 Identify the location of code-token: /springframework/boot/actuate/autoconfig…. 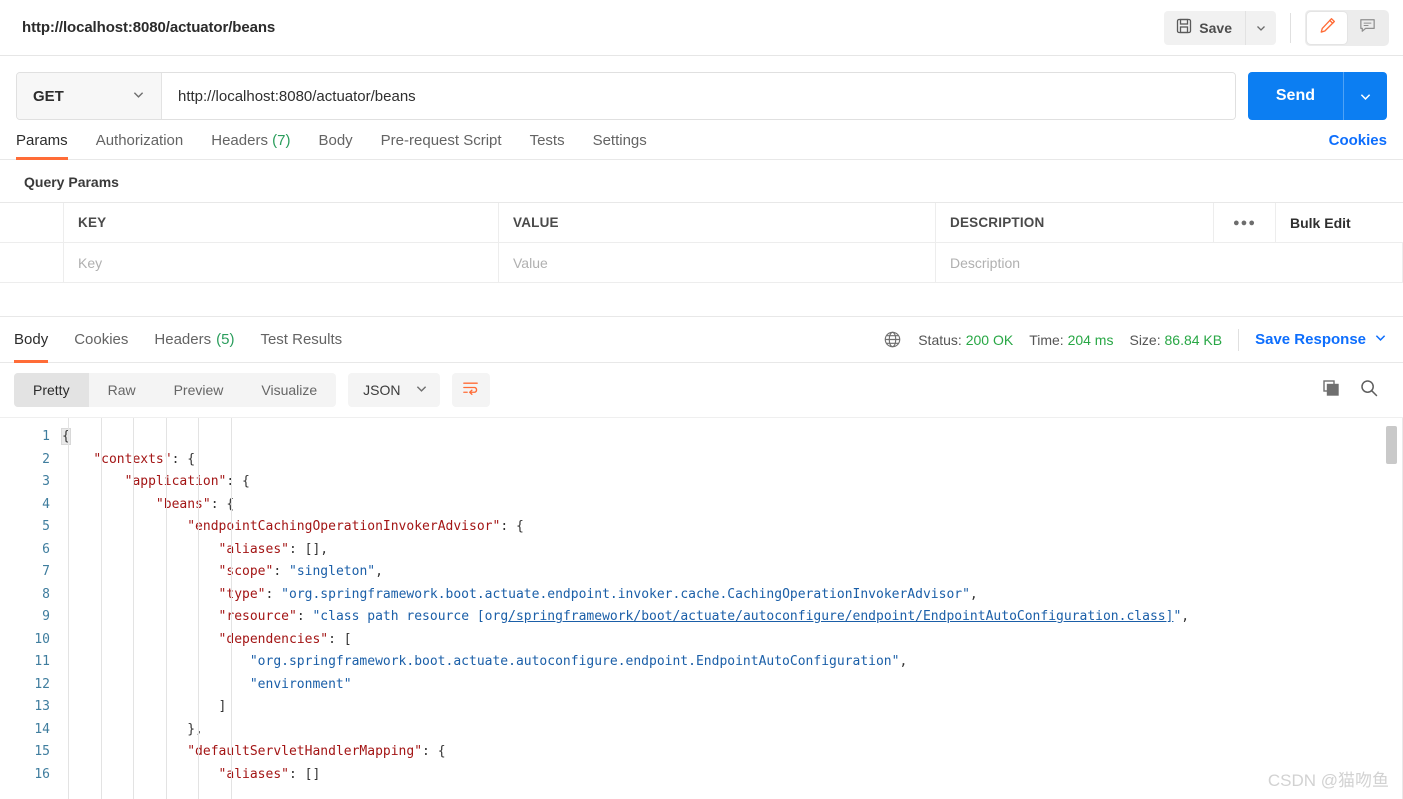
(840, 616).